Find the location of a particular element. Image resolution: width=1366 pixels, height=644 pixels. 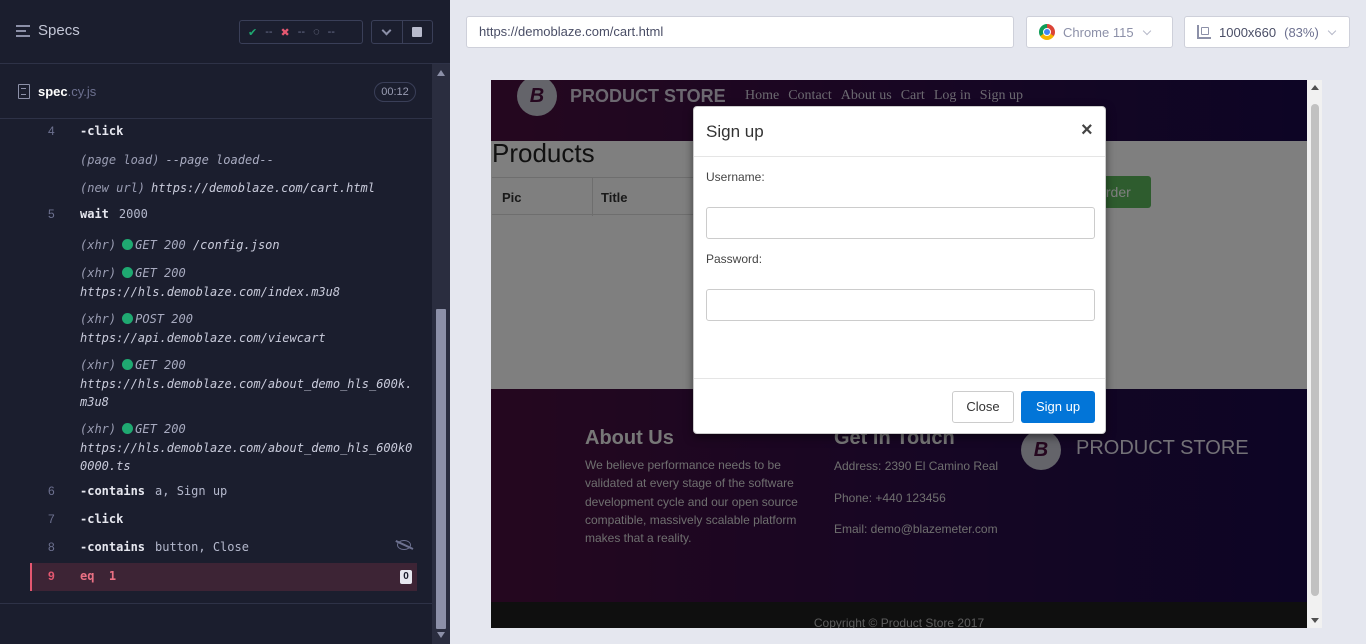

event-text: --page loaded-- is located at coordinates (219, 160).